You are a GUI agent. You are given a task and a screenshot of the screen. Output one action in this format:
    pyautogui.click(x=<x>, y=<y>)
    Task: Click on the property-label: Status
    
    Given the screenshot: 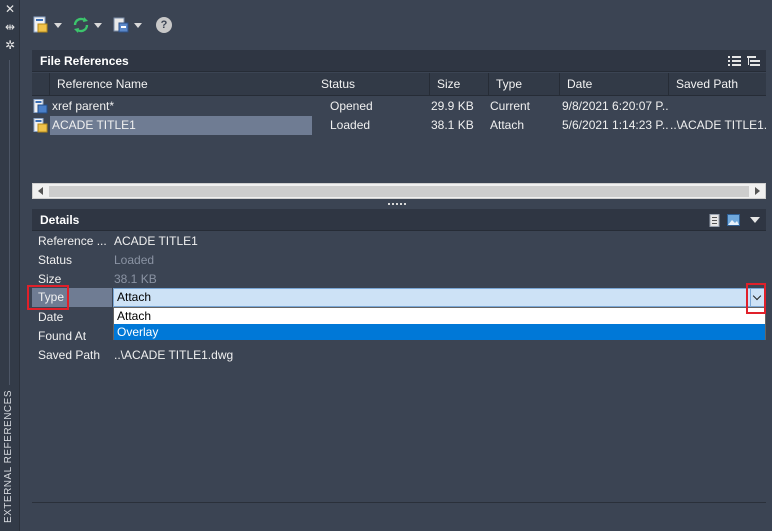 What is the action you would take?
    pyautogui.click(x=55, y=260)
    